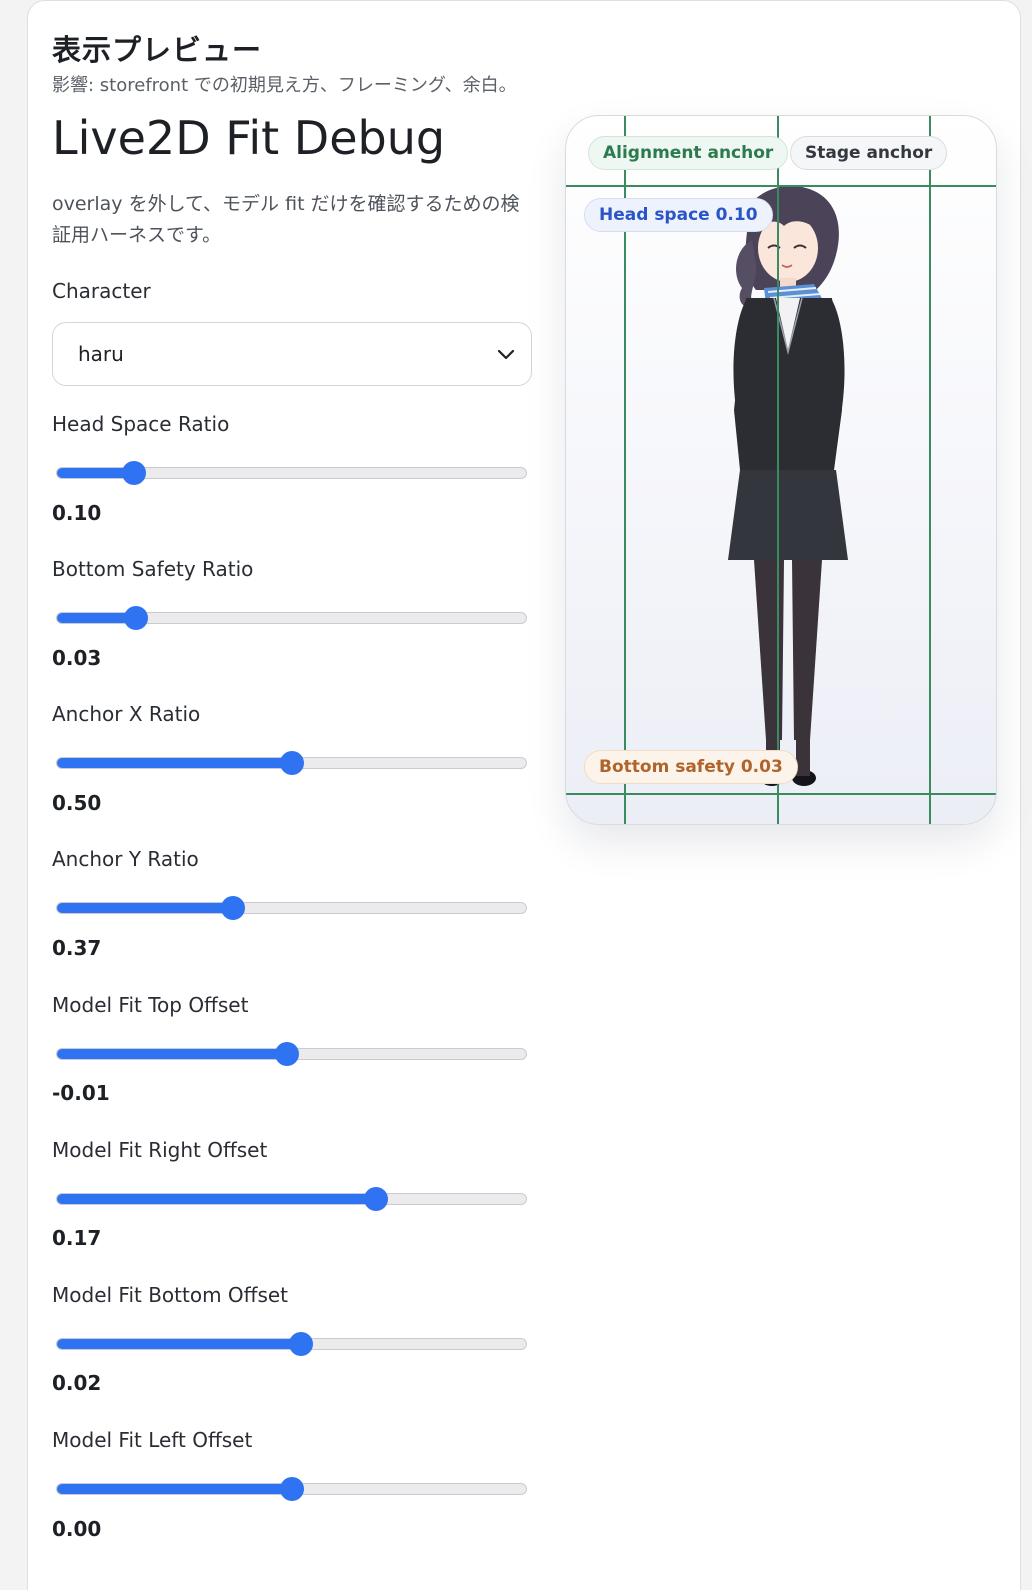  I want to click on anchor-y-ratio-value: 0.37, so click(77, 948).